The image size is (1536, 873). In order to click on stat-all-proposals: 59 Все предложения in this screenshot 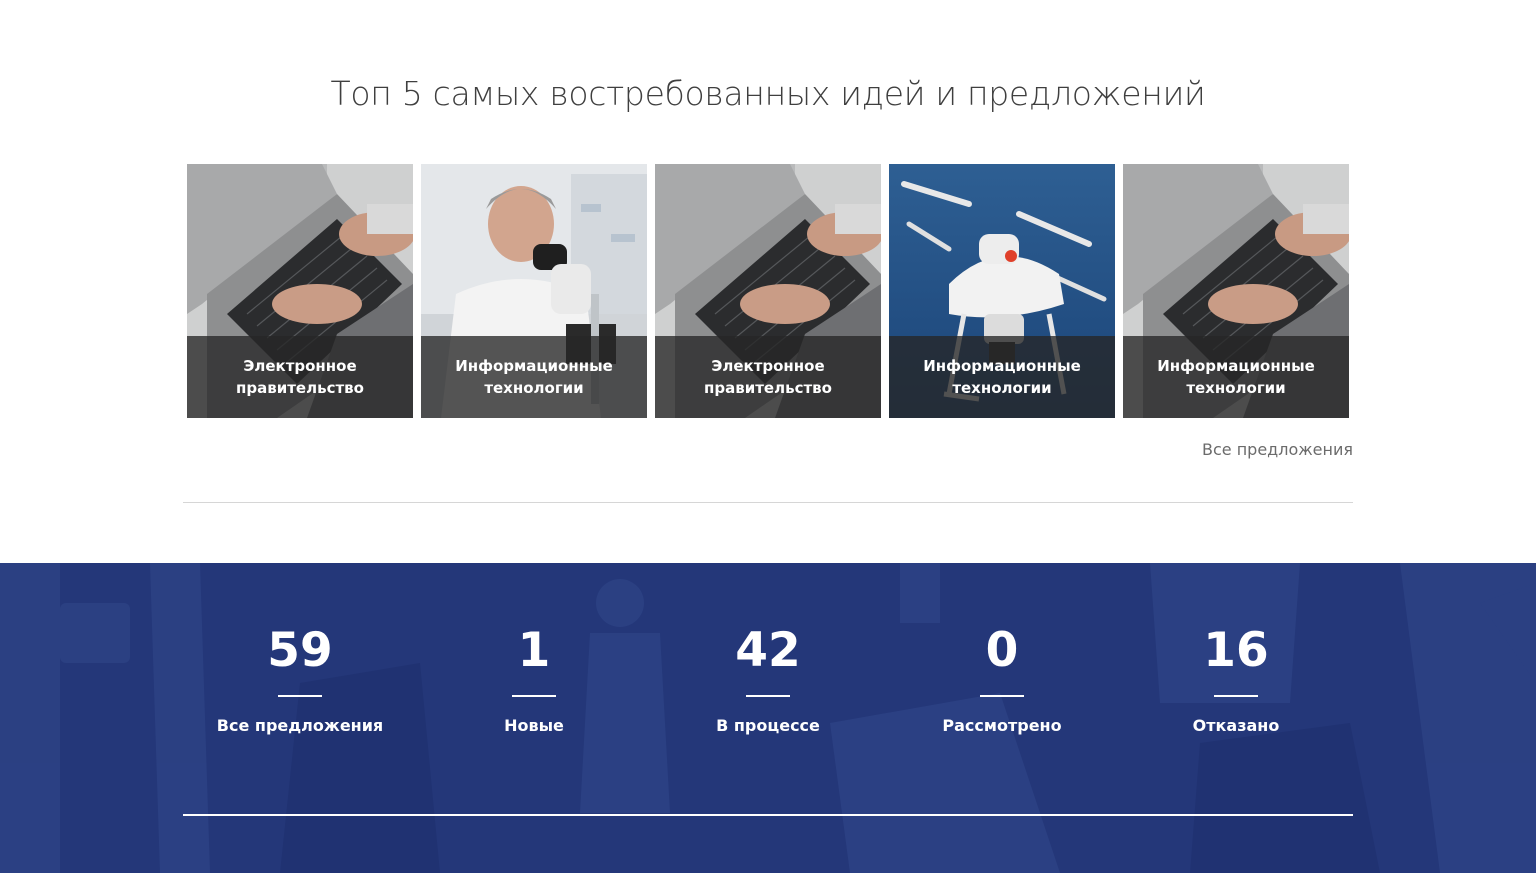, I will do `click(300, 679)`.